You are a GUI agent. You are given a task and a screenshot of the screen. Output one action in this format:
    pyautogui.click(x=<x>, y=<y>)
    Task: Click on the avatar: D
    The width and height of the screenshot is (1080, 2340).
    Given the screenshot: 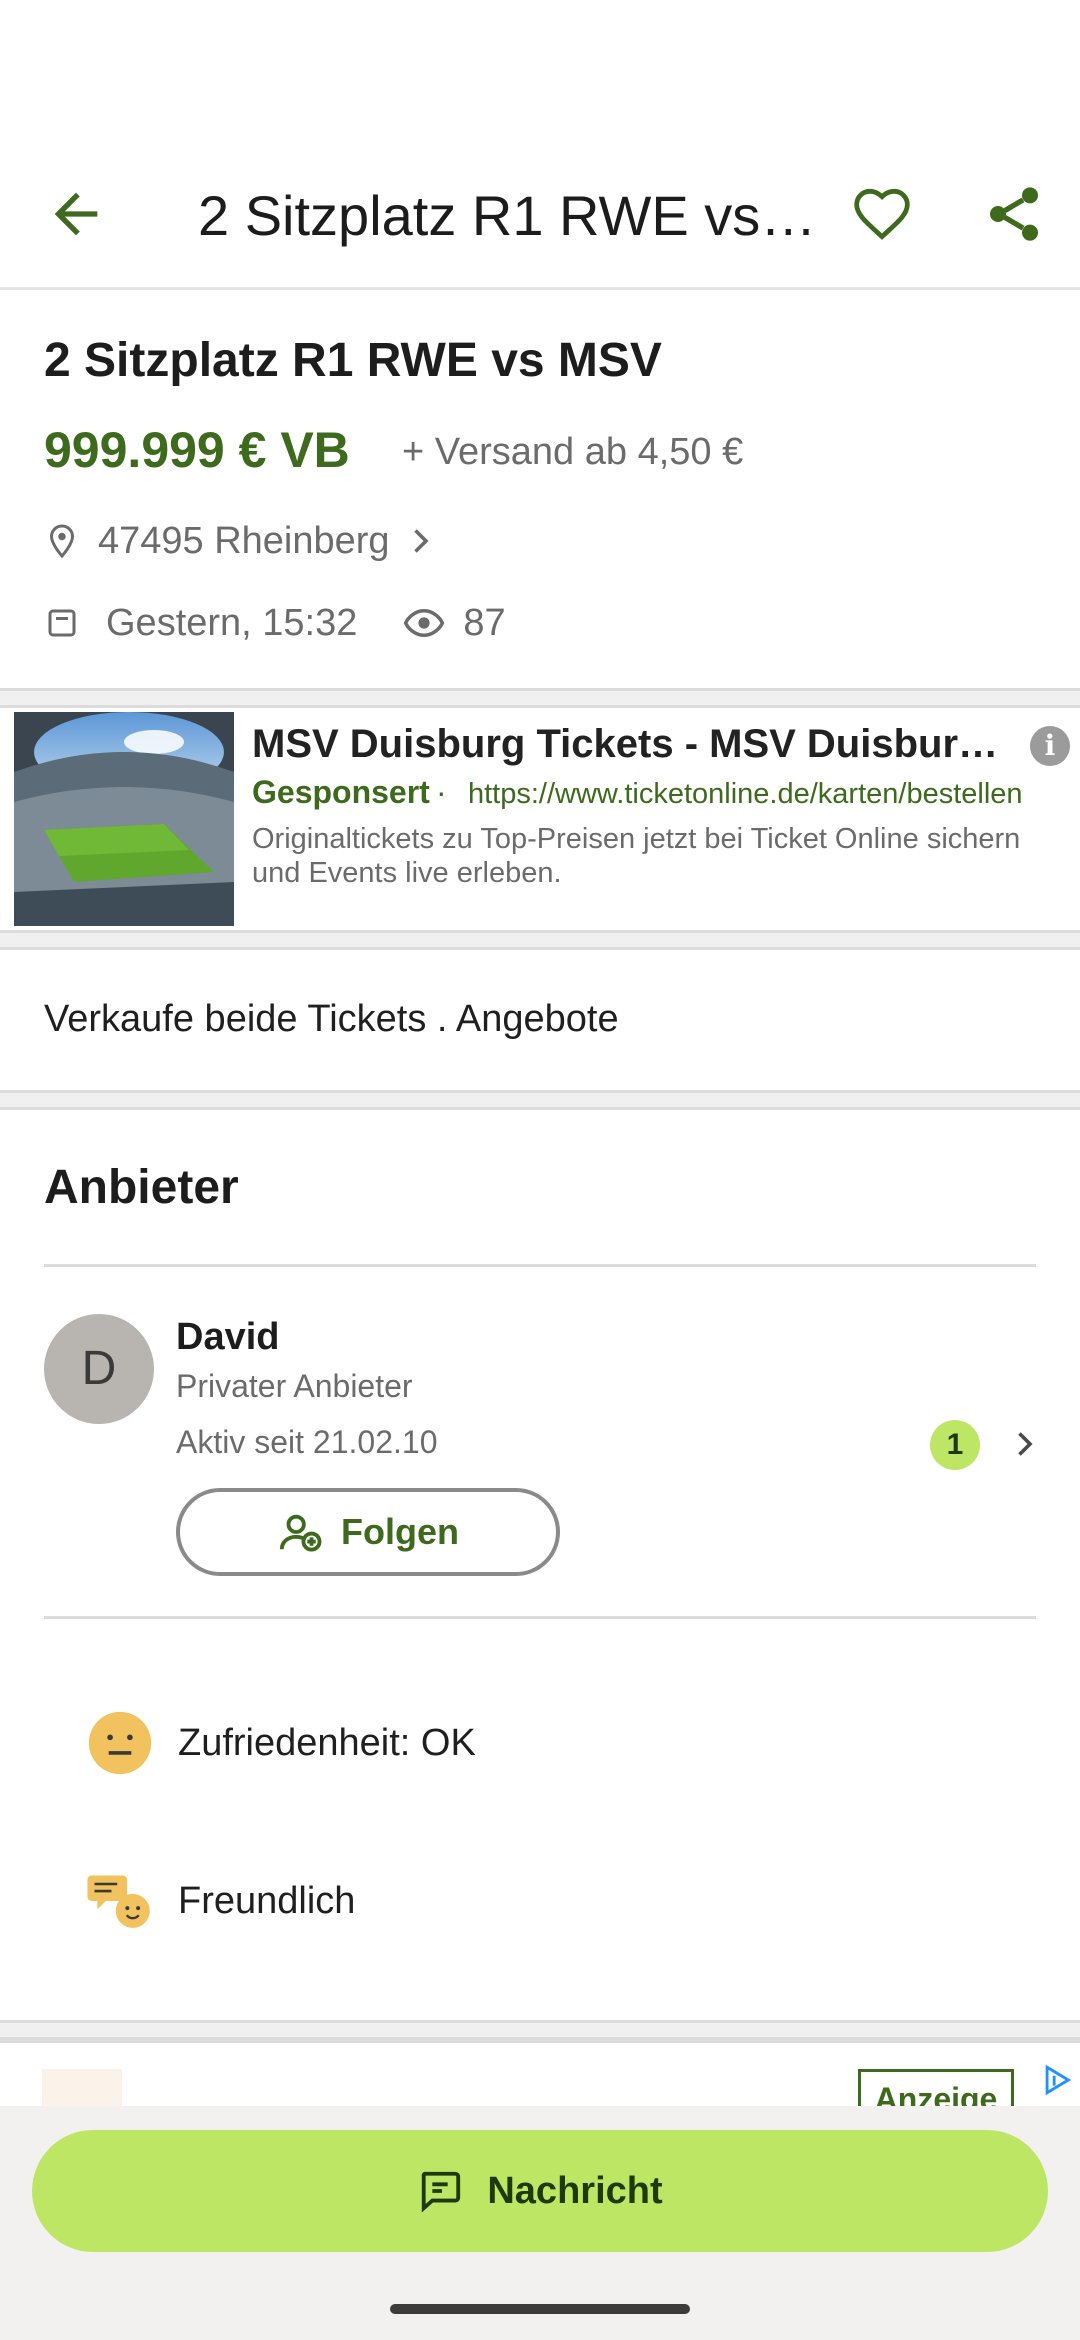 What is the action you would take?
    pyautogui.click(x=99, y=1369)
    